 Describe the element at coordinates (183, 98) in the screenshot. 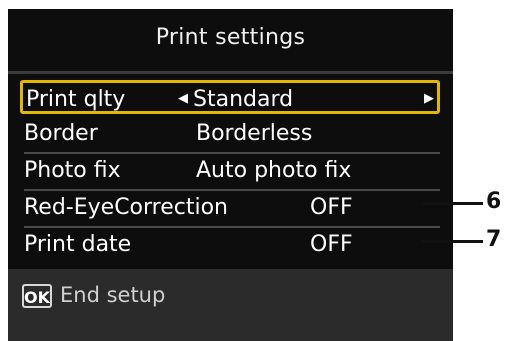

I see `left-arrow-icon: ◀` at that location.